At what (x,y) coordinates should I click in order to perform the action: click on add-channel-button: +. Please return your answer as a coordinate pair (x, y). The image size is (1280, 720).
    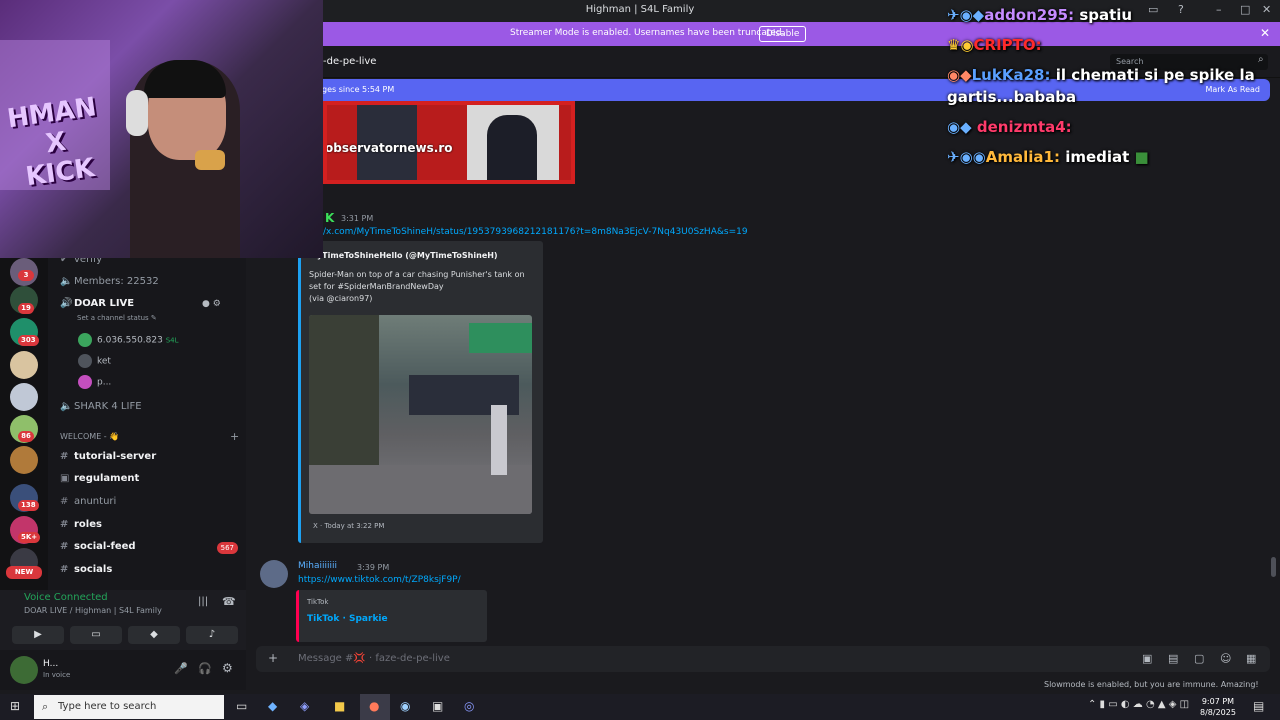
    Looking at the image, I should click on (234, 436).